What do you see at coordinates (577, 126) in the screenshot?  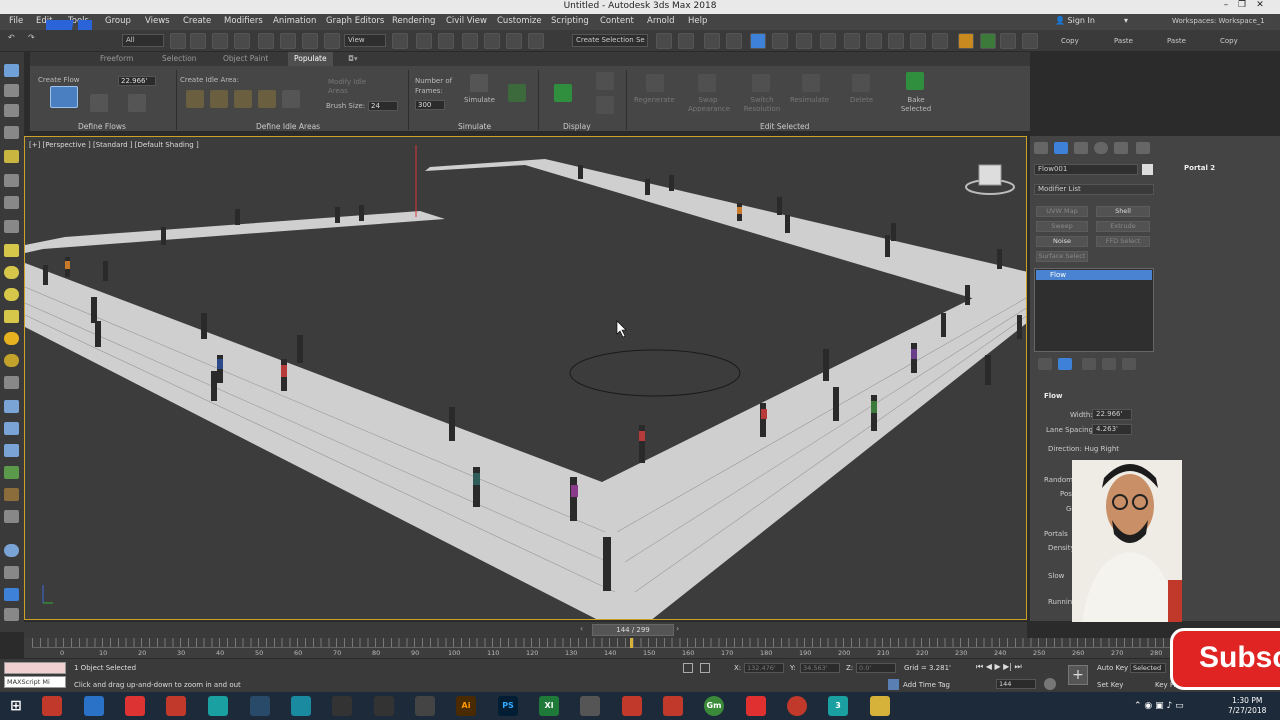 I see `section-display: Display` at bounding box center [577, 126].